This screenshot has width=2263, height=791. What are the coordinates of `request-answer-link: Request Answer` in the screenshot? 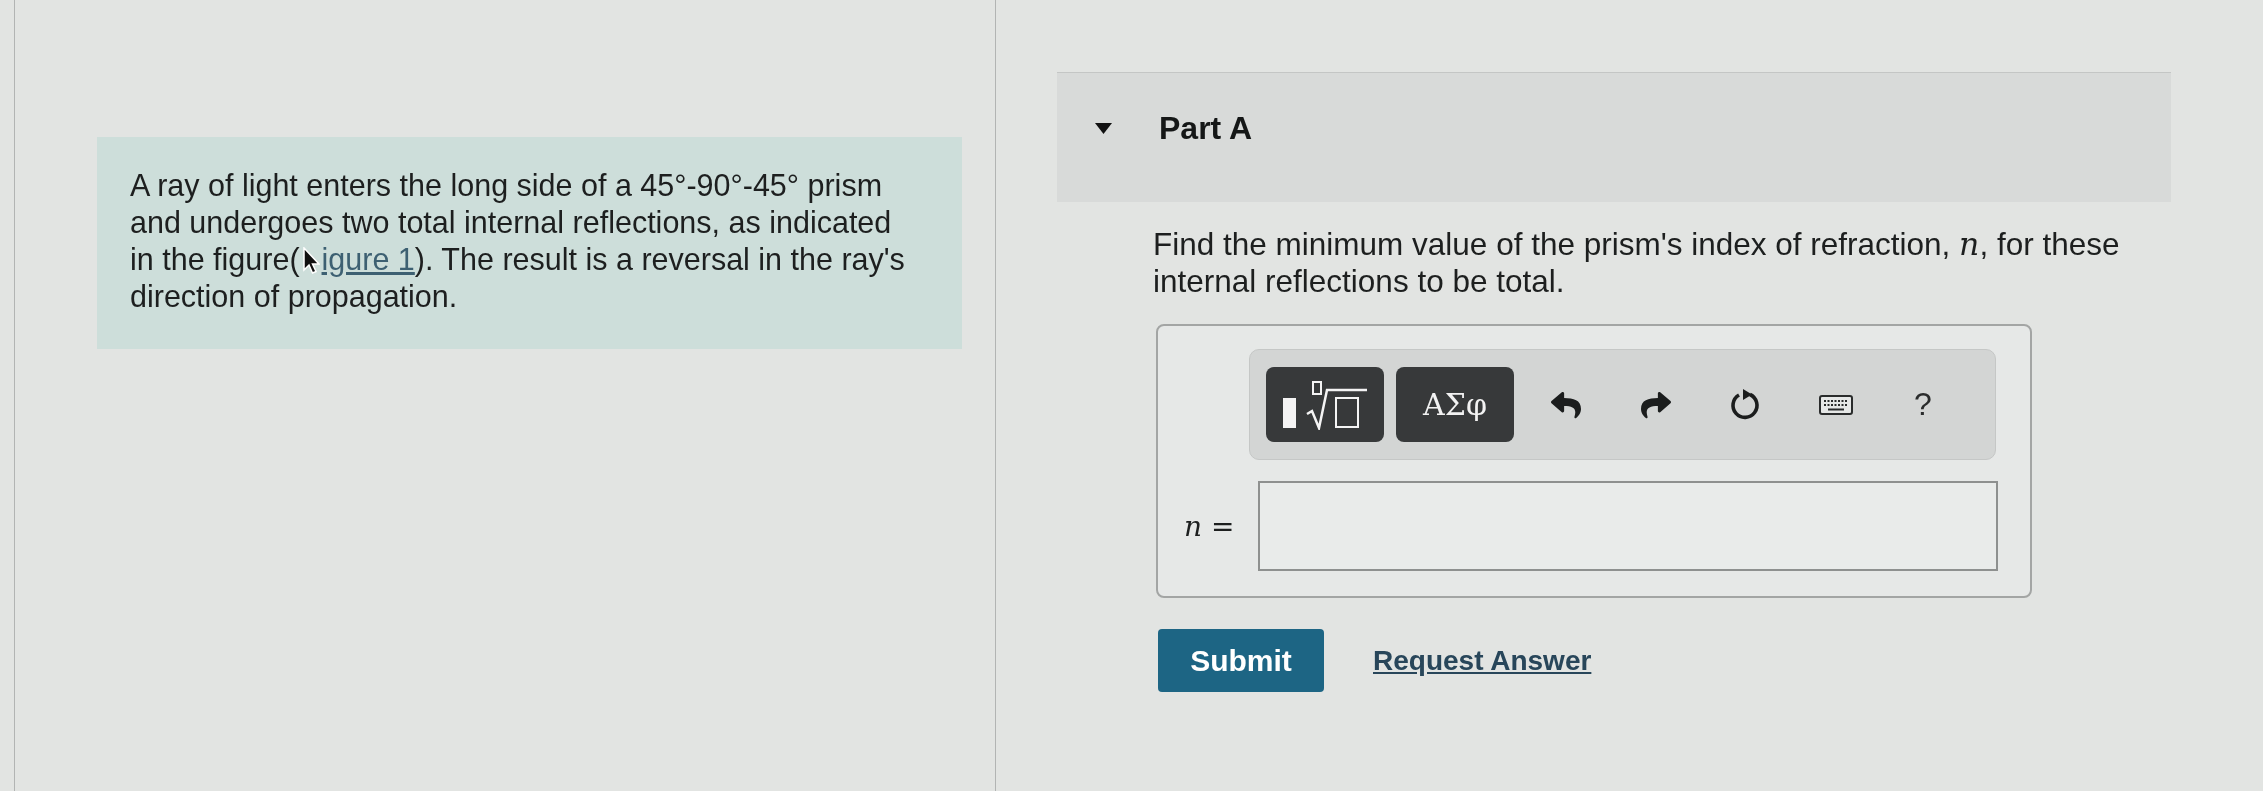 It's located at (1482, 660).